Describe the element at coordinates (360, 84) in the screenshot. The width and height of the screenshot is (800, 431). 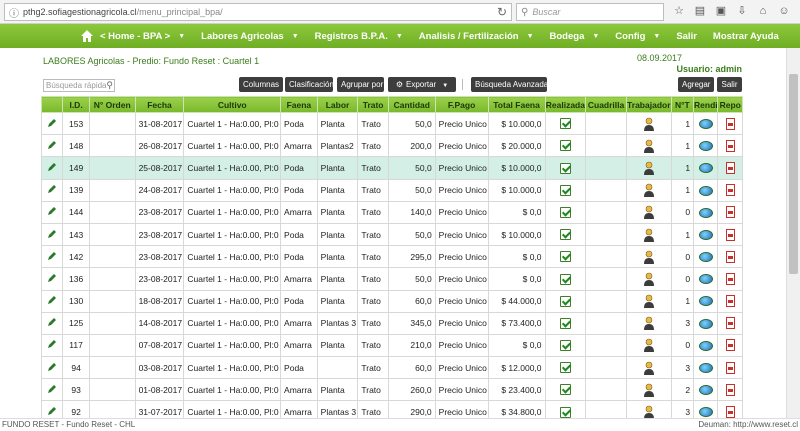
I see `agrupar-button: Agrupar por` at that location.